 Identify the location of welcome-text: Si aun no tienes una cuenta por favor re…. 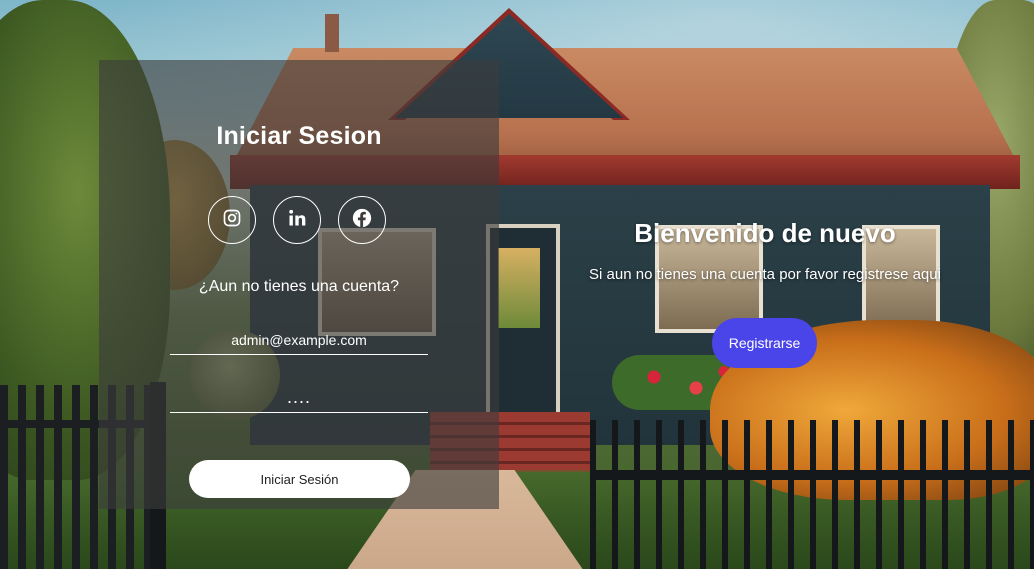
(765, 274).